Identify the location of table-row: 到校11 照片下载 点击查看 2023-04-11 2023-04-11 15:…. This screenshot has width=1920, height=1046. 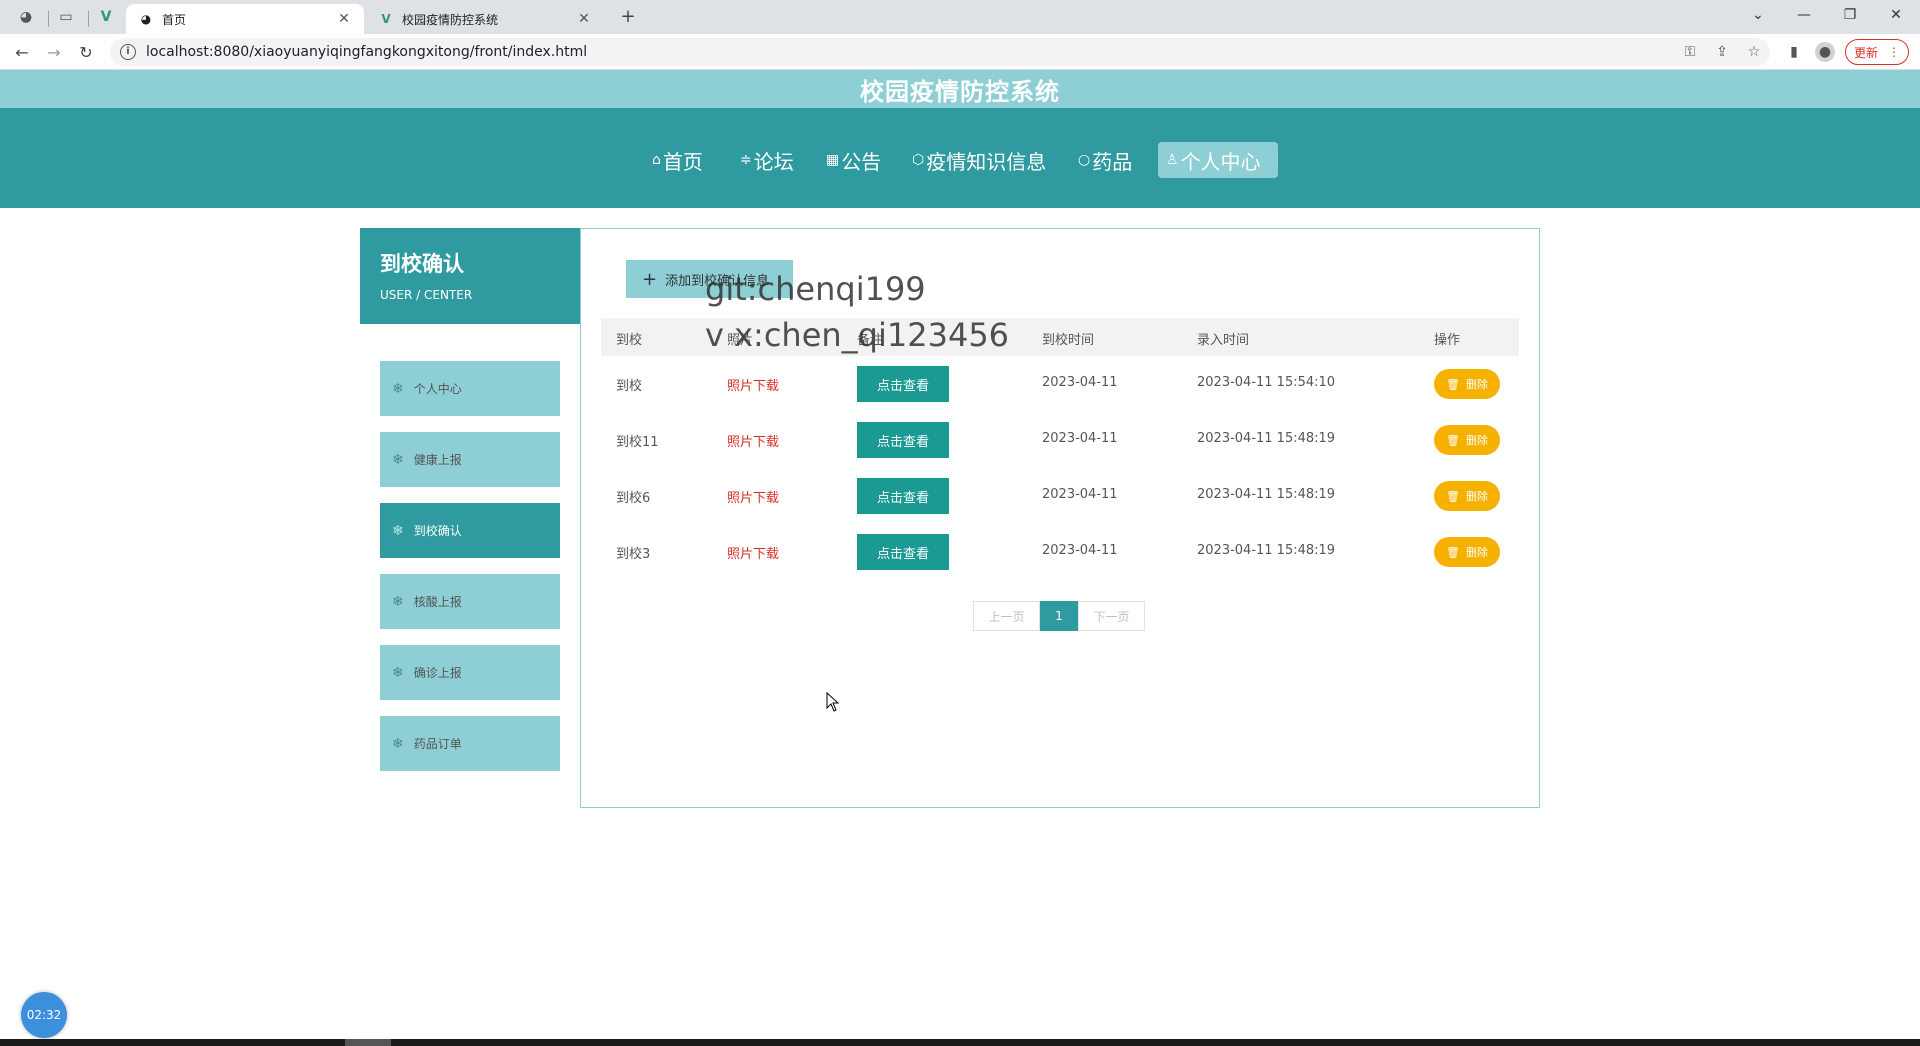
(1060, 440).